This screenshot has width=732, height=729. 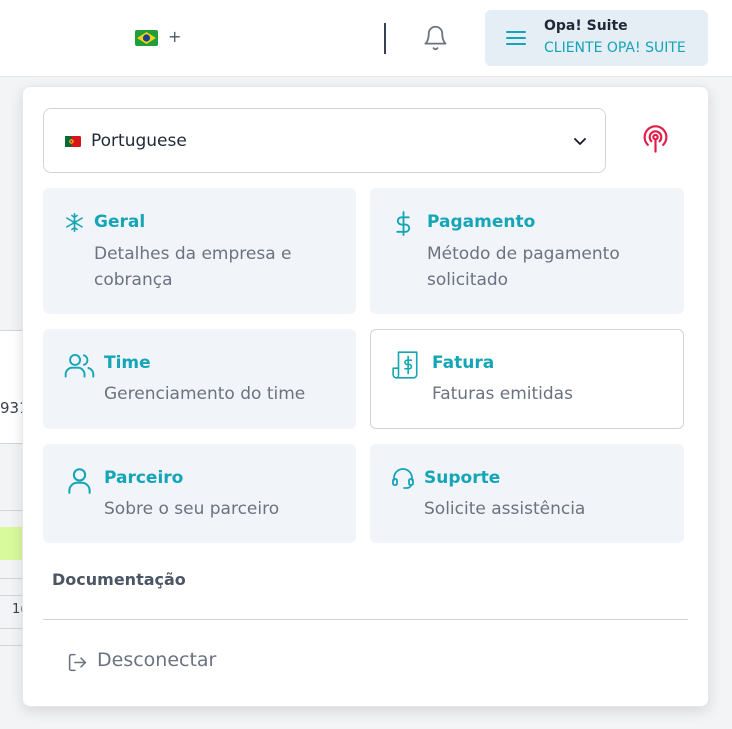 What do you see at coordinates (502, 394) in the screenshot?
I see `card-description: Faturas emitidas` at bounding box center [502, 394].